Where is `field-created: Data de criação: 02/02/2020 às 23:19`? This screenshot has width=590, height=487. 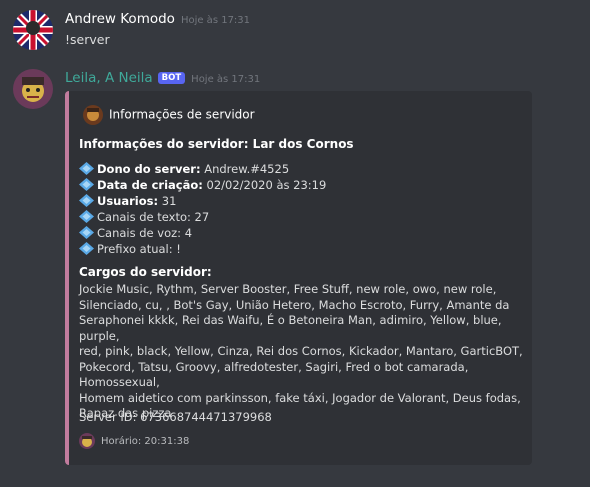
field-created: Data de criação: 02/02/2020 às 23:19 is located at coordinates (202, 185).